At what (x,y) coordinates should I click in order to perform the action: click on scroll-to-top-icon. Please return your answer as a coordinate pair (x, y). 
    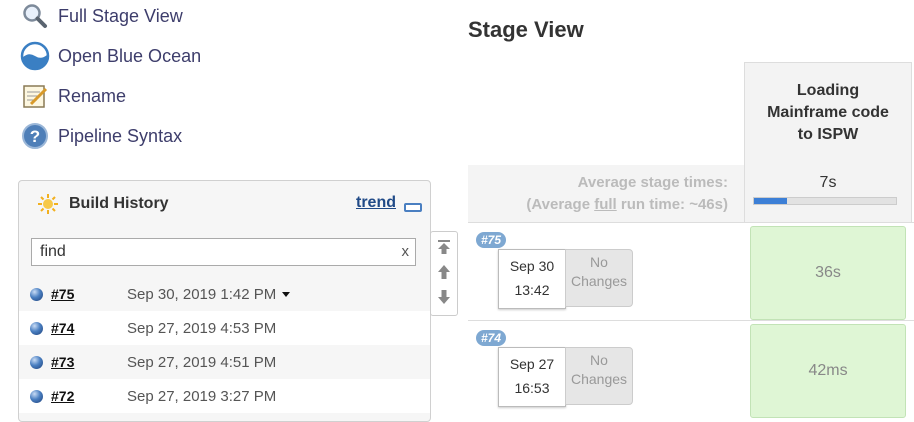
    Looking at the image, I should click on (444, 247).